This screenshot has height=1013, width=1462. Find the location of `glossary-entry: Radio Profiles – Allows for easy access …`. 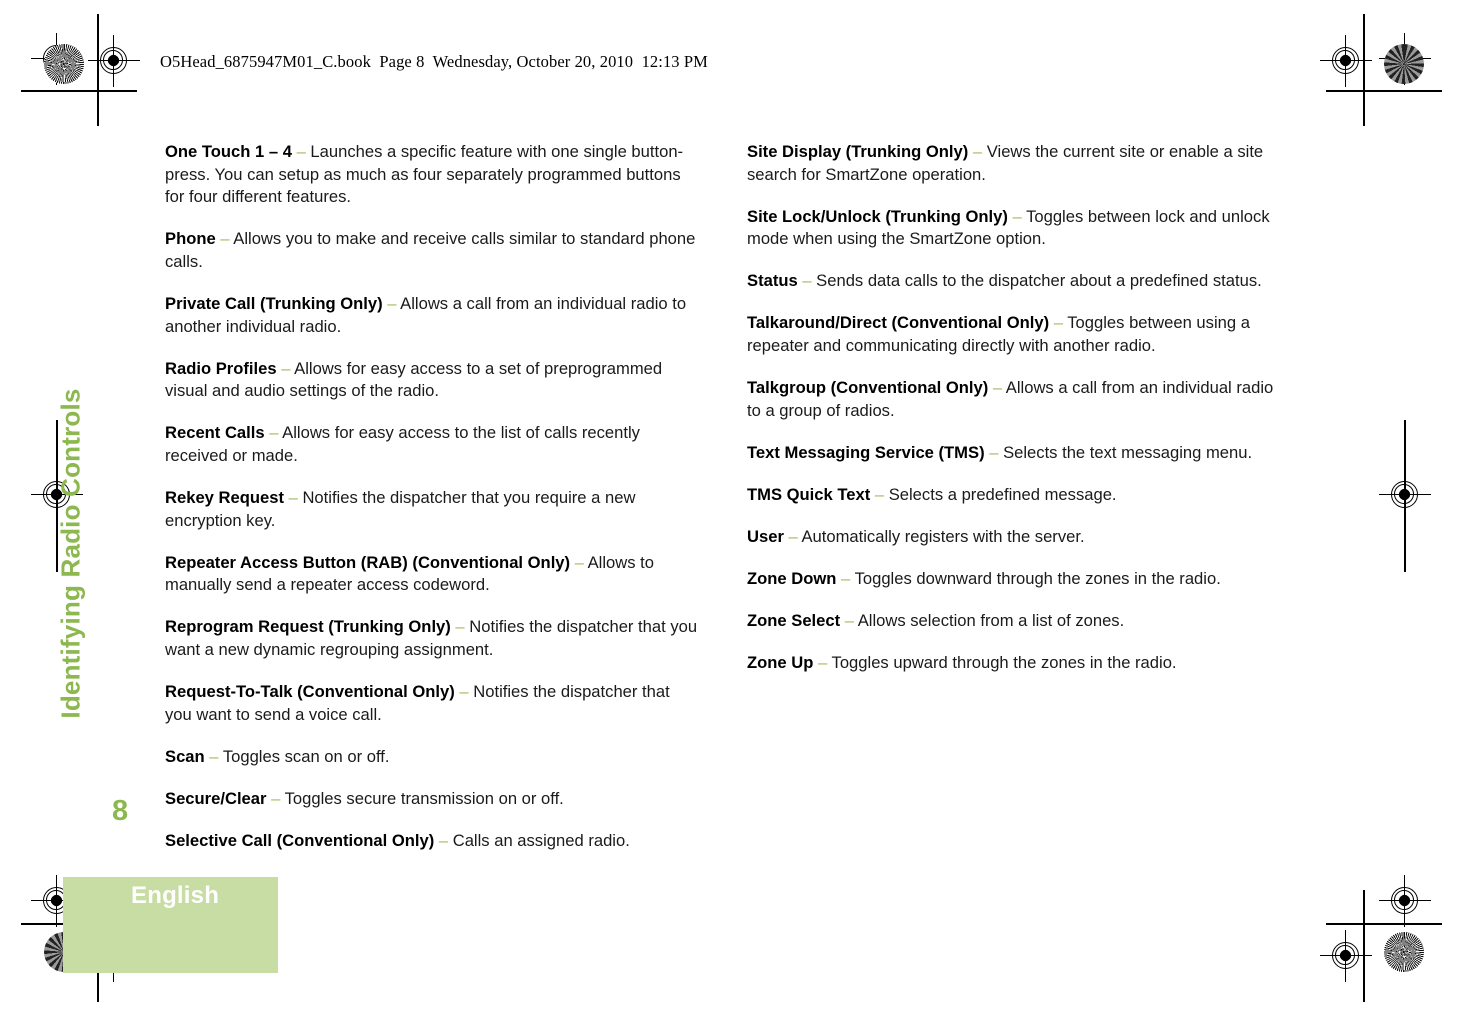

glossary-entry: Radio Profiles – Allows for easy access … is located at coordinates (432, 380).